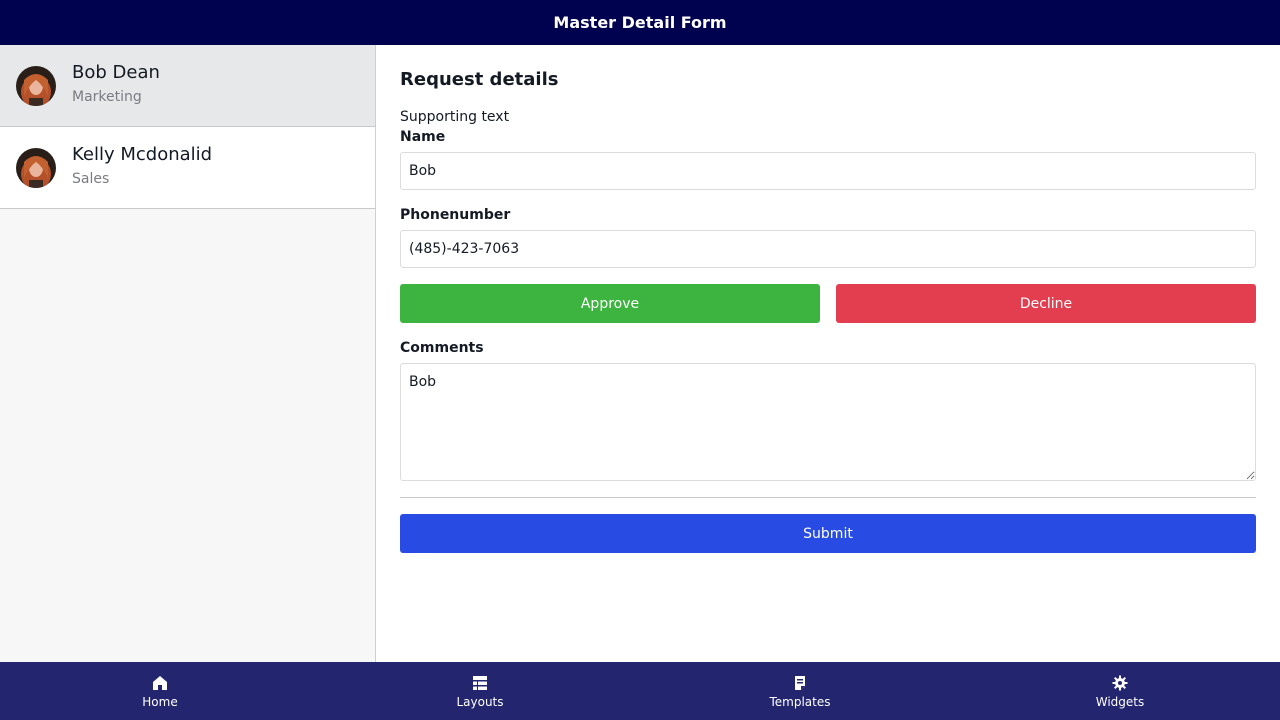 The height and width of the screenshot is (720, 1280). What do you see at coordinates (455, 215) in the screenshot?
I see `phone-label: Phonenumber` at bounding box center [455, 215].